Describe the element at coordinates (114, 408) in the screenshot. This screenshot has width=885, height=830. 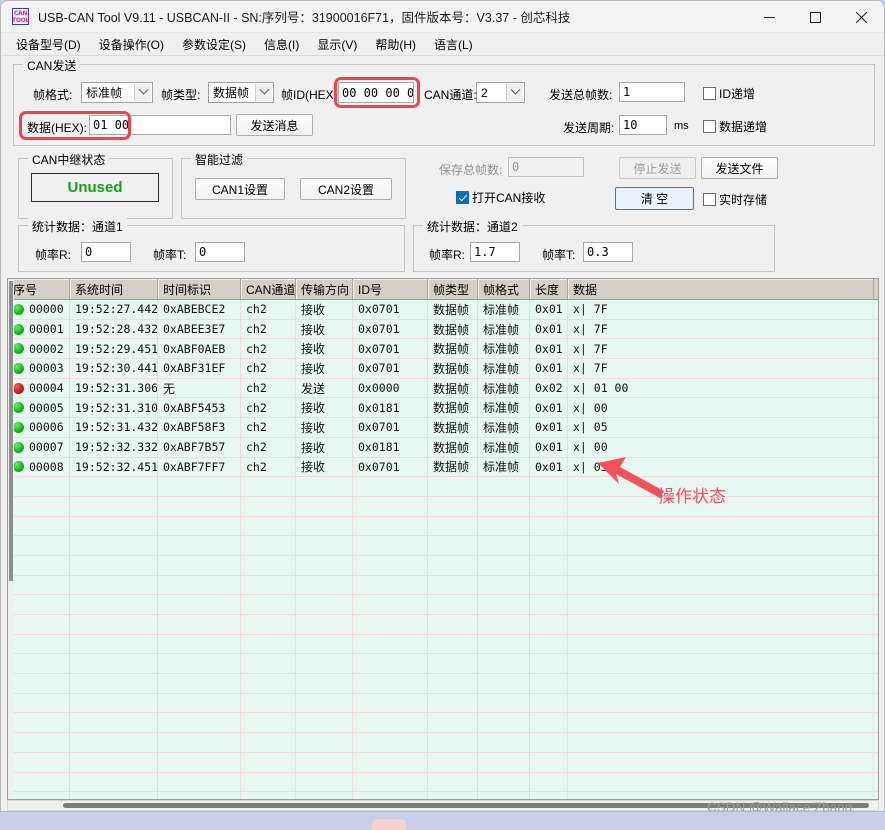
I see `table-cell: 19:52:31.310` at that location.